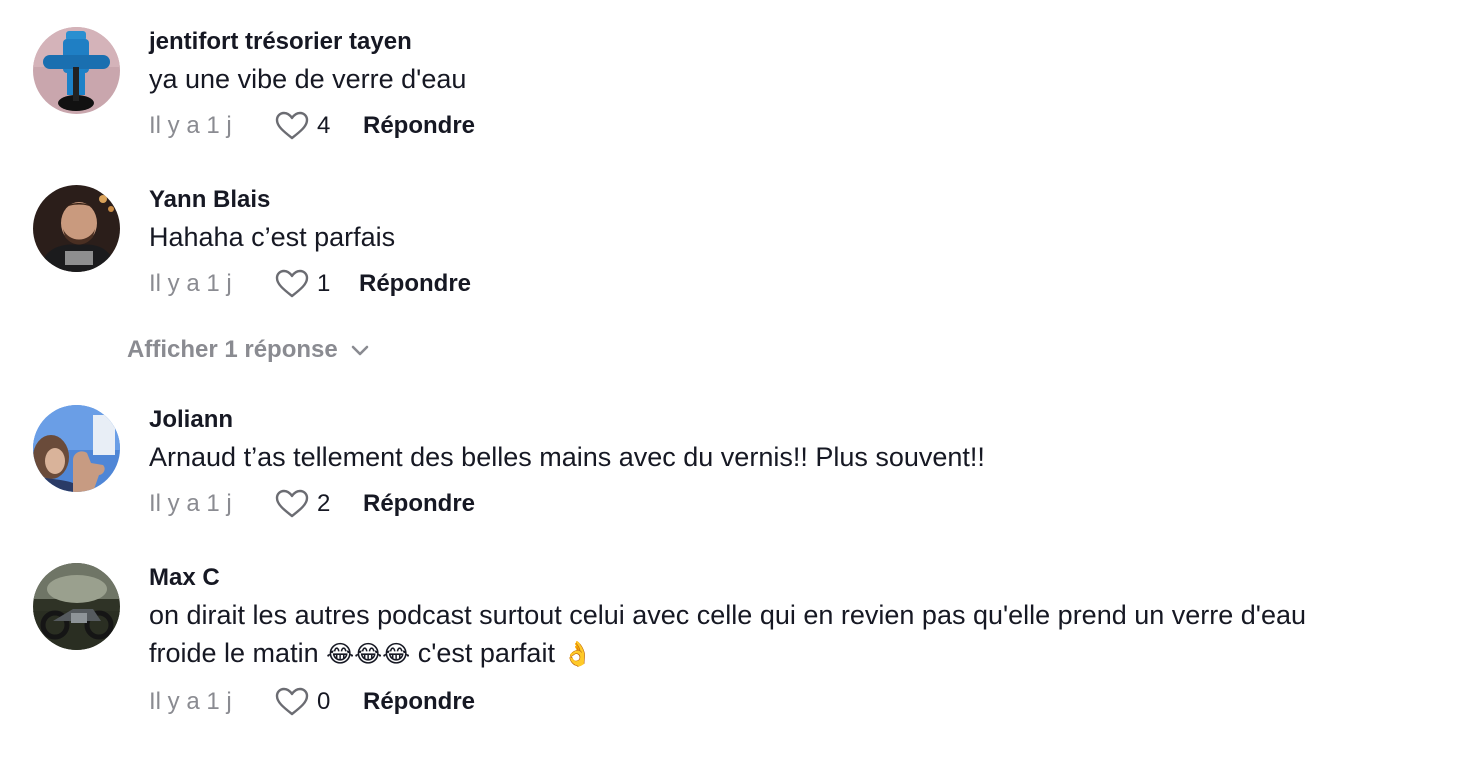 The image size is (1460, 758). Describe the element at coordinates (324, 701) in the screenshot. I see `like-count: 0` at that location.